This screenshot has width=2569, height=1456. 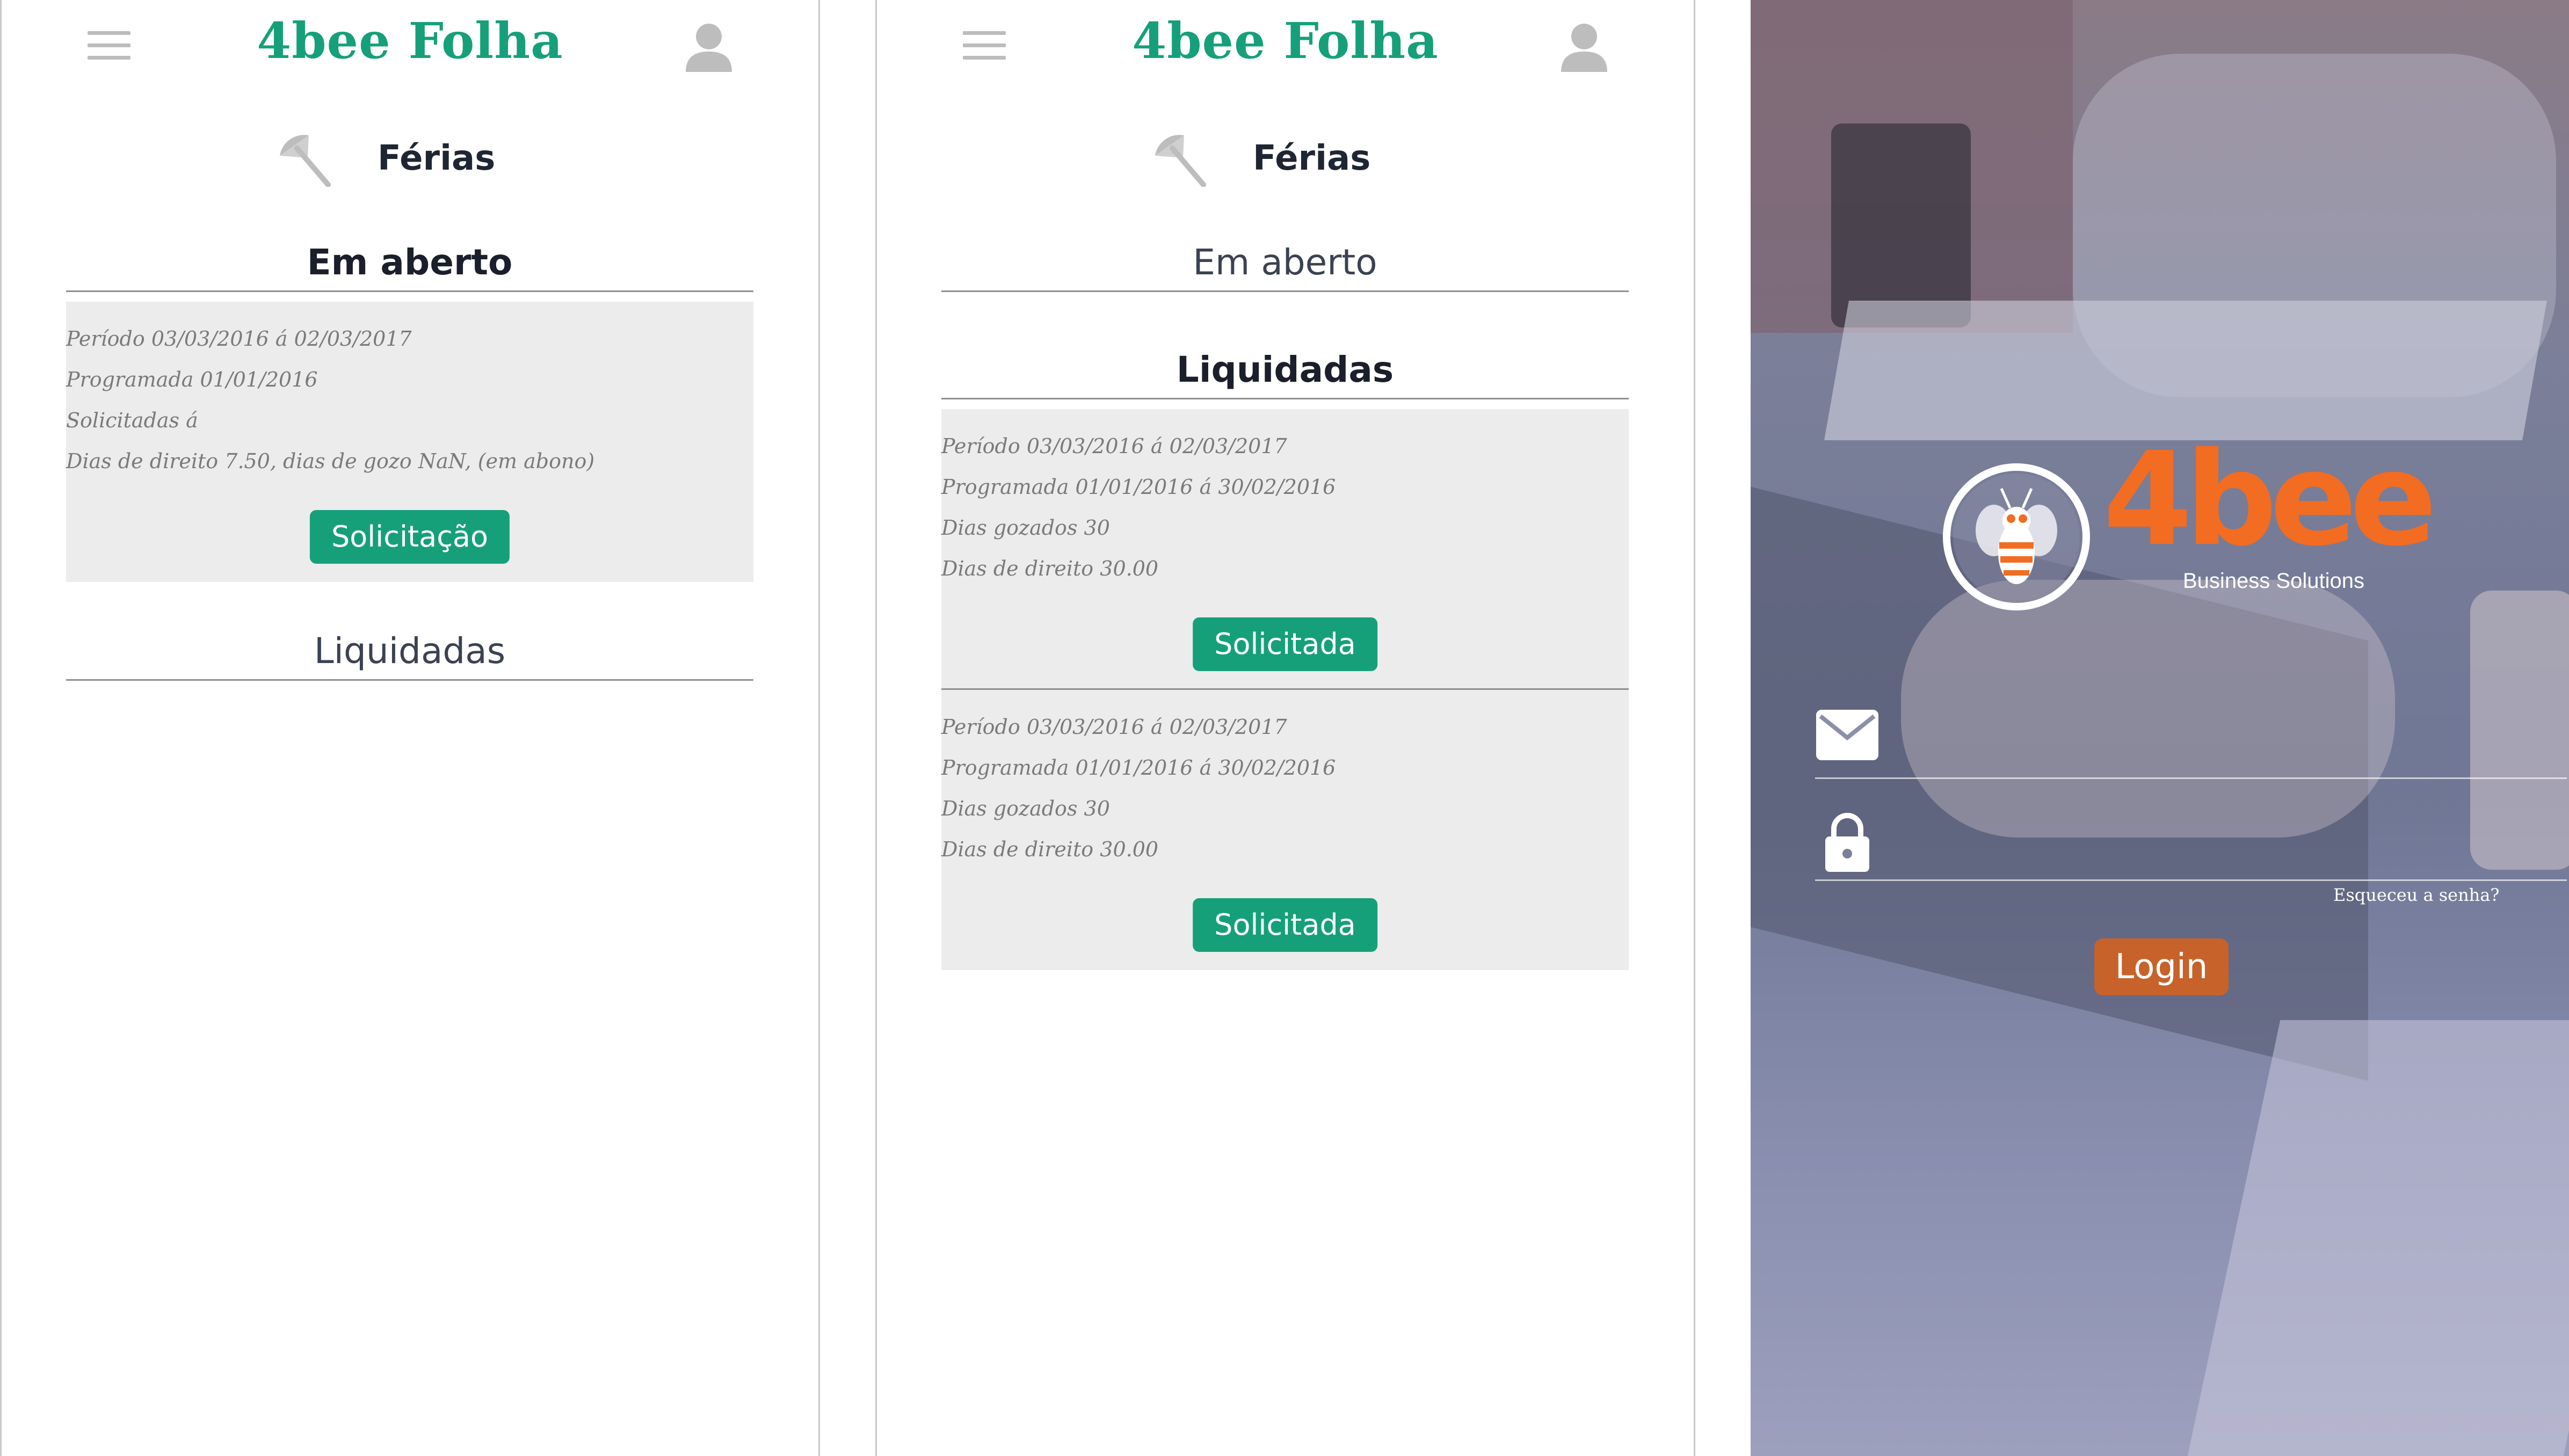 What do you see at coordinates (2161, 966) in the screenshot?
I see `login-button: Login` at bounding box center [2161, 966].